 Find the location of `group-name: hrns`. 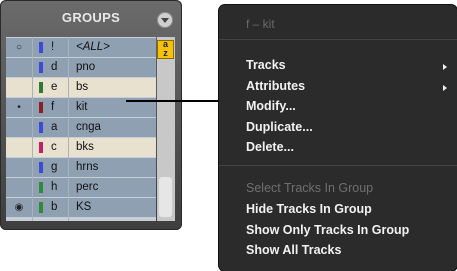

group-name: hrns is located at coordinates (87, 167).